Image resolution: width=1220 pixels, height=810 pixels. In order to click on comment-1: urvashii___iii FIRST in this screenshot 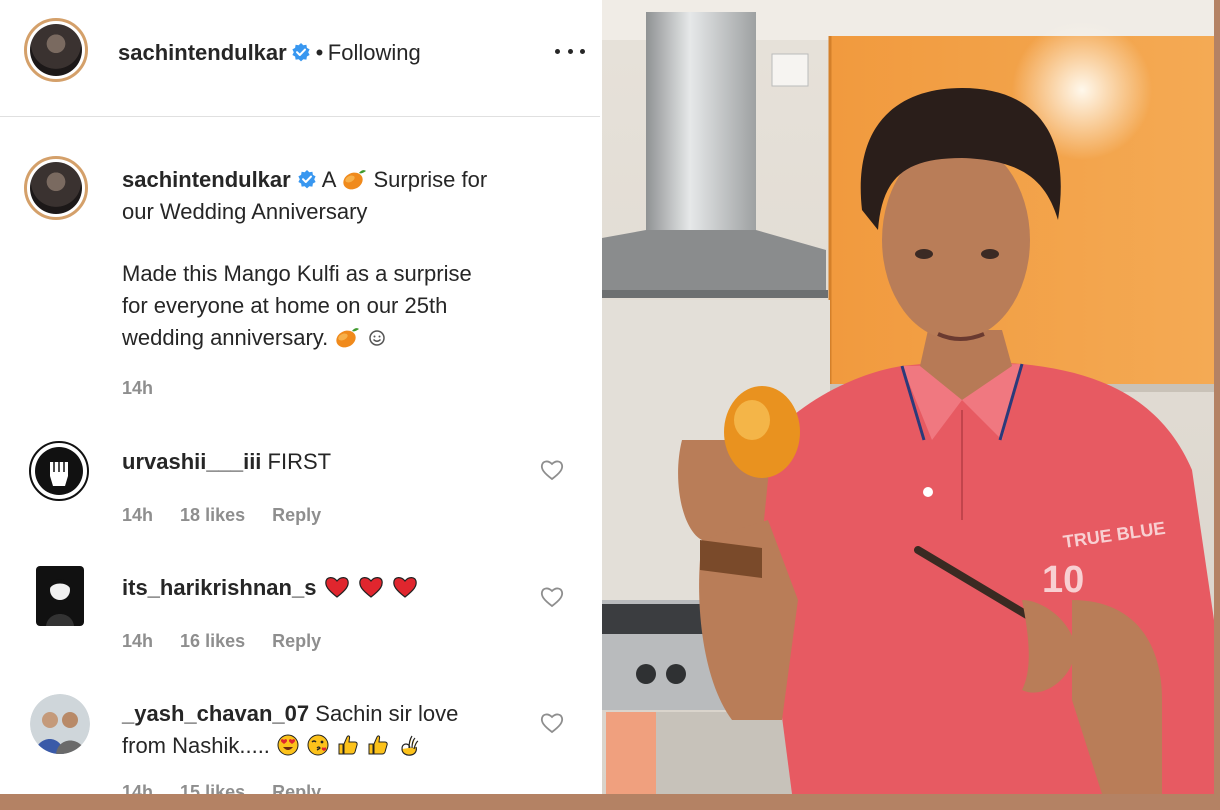, I will do `click(226, 462)`.